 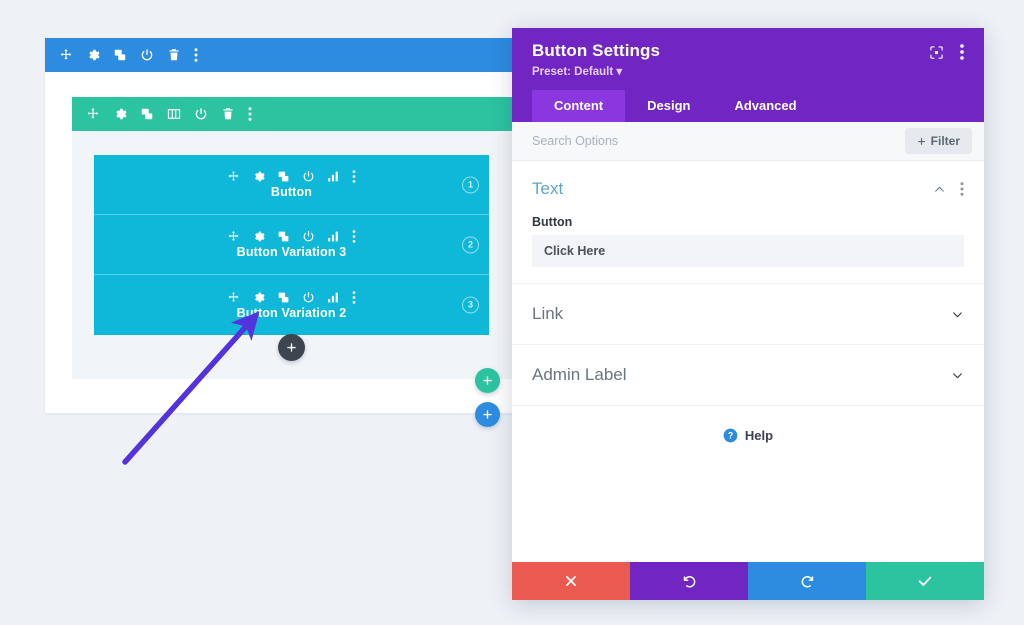 I want to click on help-label: Help, so click(x=759, y=435).